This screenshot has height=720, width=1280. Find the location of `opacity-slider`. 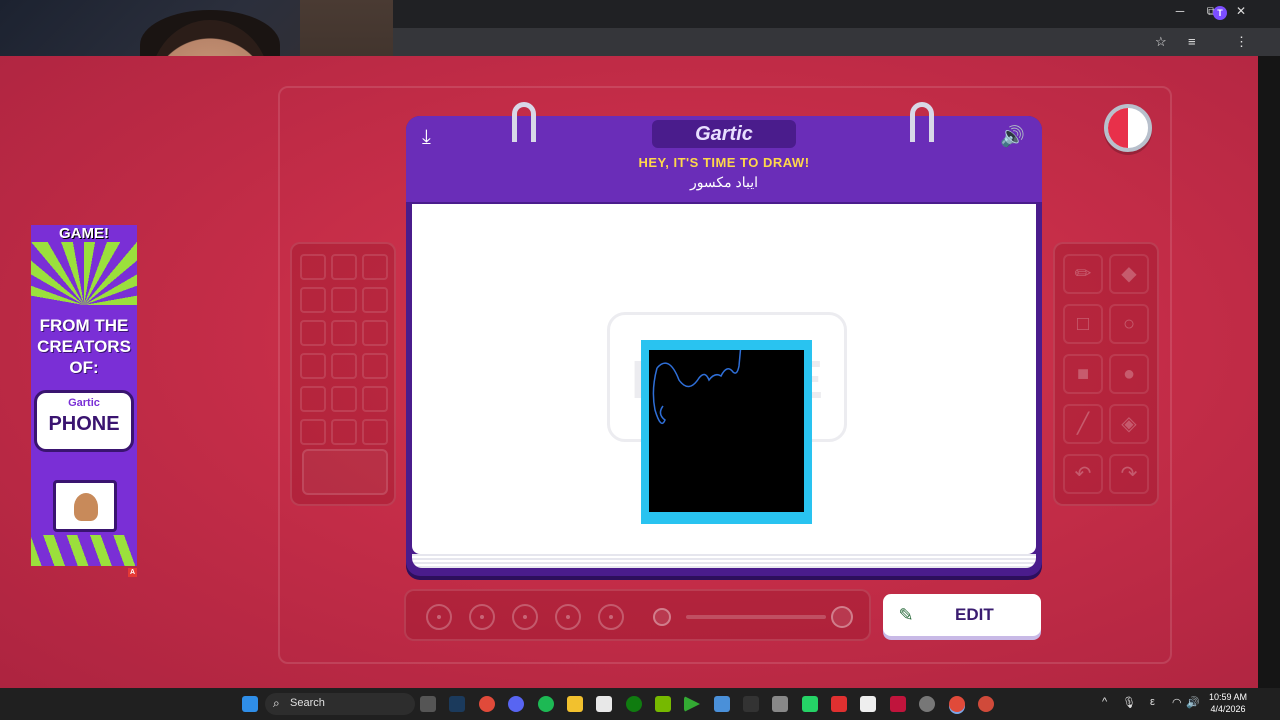

opacity-slider is located at coordinates (756, 617).